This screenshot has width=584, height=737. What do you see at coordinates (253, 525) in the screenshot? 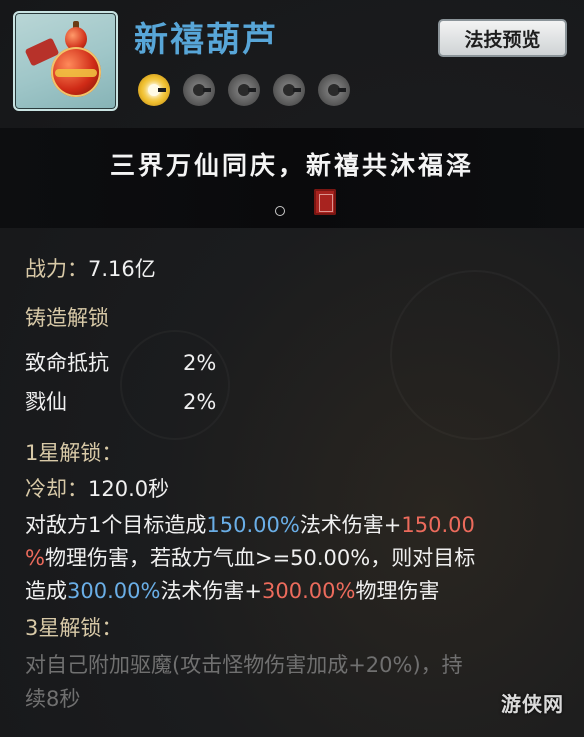
I see `magic-damage-value: 150.00%` at bounding box center [253, 525].